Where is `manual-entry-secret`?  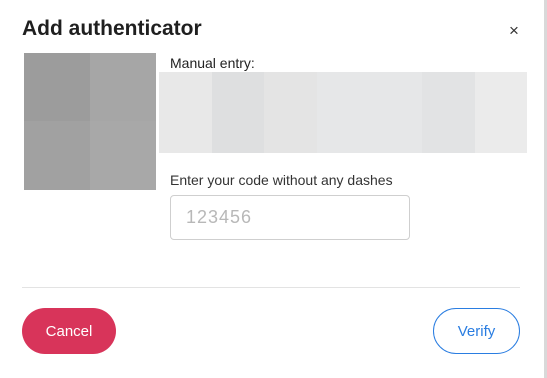
manual-entry-secret is located at coordinates (343, 112).